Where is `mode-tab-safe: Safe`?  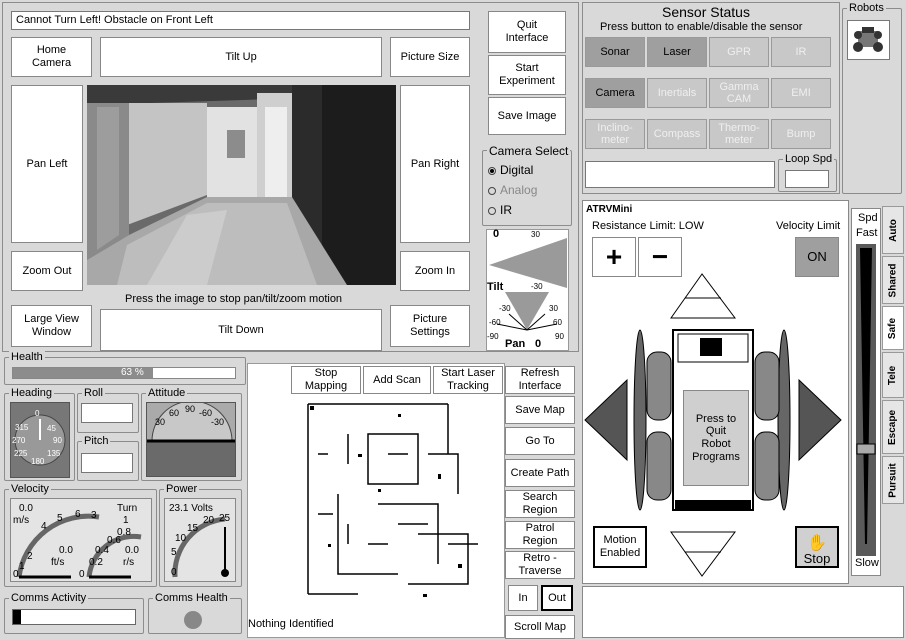
mode-tab-safe: Safe is located at coordinates (893, 328).